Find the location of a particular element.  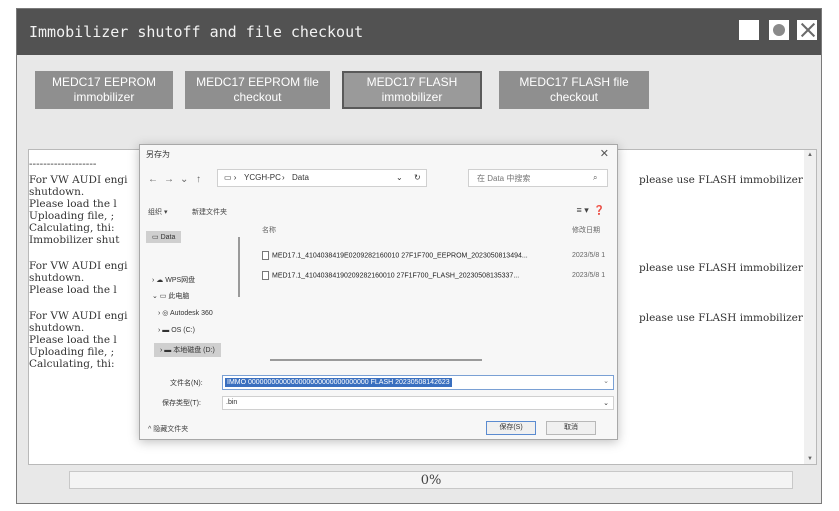

forward-icon: → is located at coordinates (169, 179).